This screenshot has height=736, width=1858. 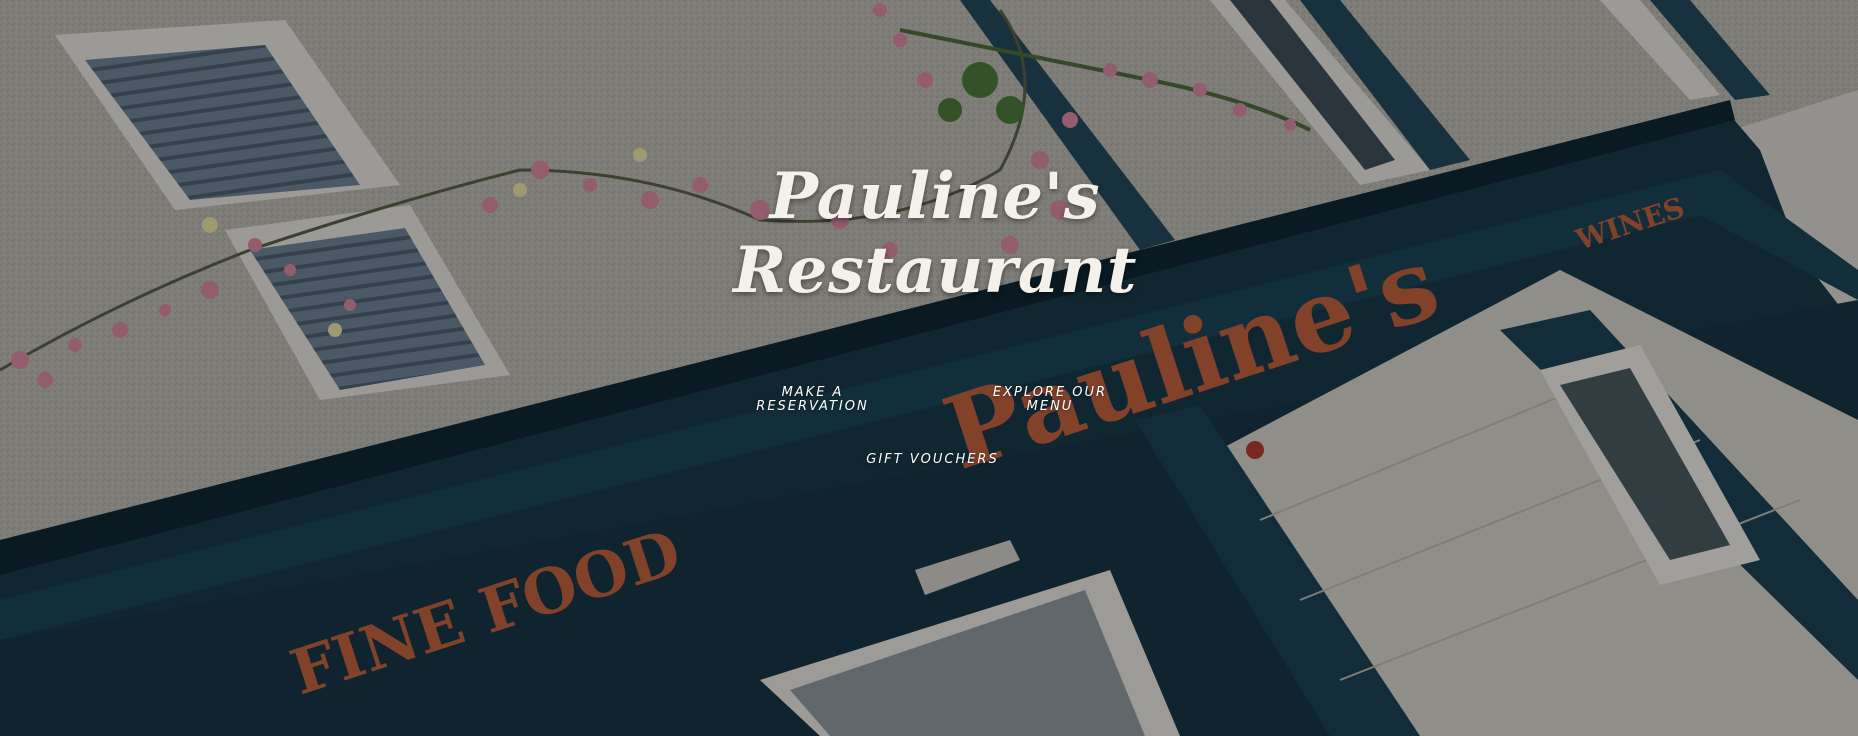 What do you see at coordinates (812, 406) in the screenshot?
I see `reservation-label-line-2: RESERVATION` at bounding box center [812, 406].